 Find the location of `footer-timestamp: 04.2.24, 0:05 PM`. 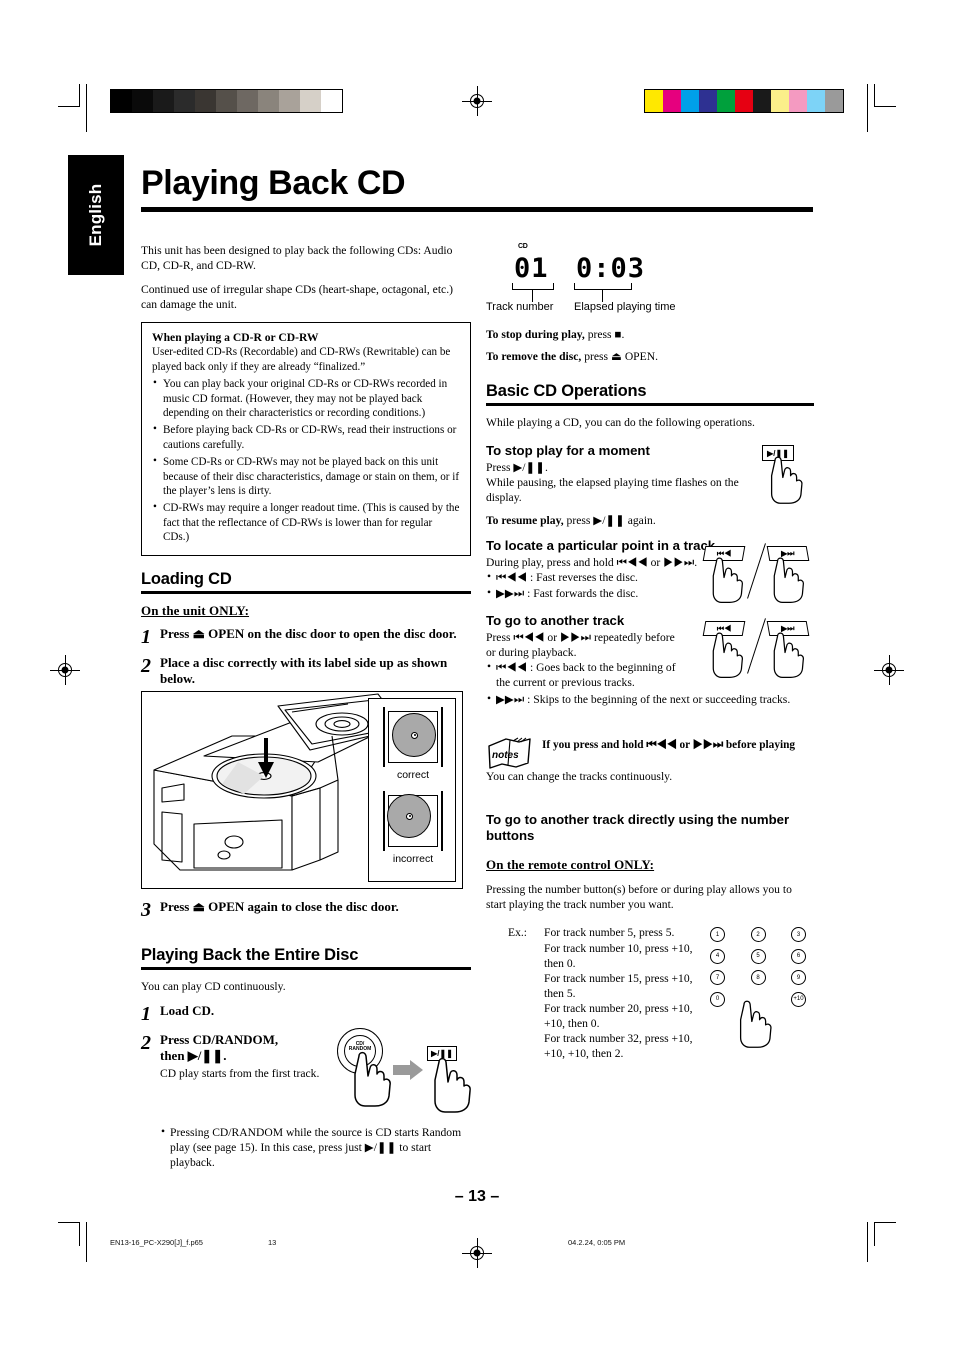

footer-timestamp: 04.2.24, 0:05 PM is located at coordinates (597, 1242).